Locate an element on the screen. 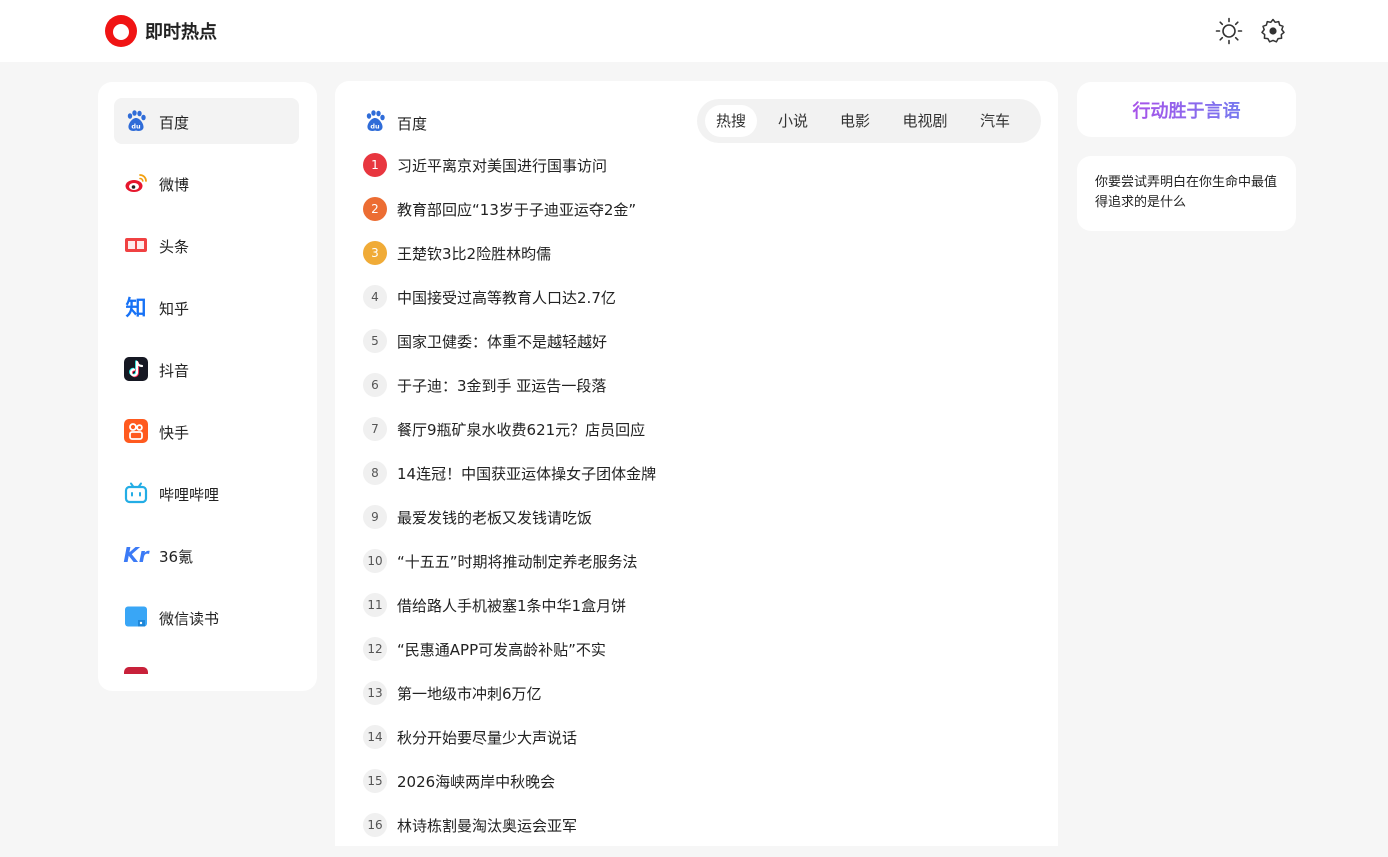  rank-badge: 2 is located at coordinates (375, 209).